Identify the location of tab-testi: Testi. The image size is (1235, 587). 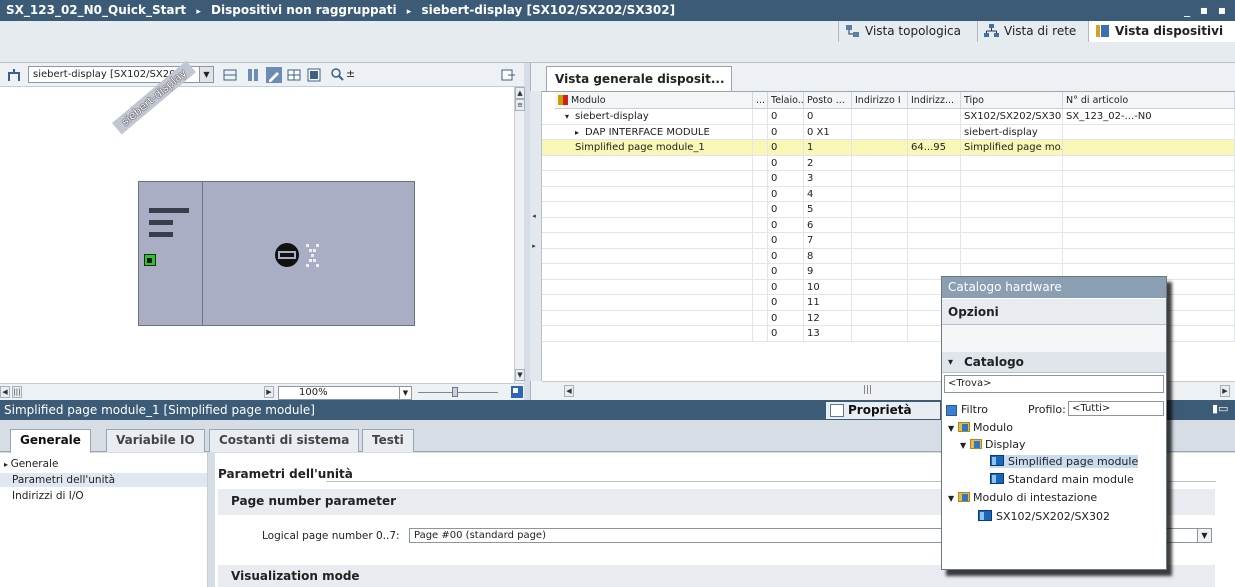
(388, 440).